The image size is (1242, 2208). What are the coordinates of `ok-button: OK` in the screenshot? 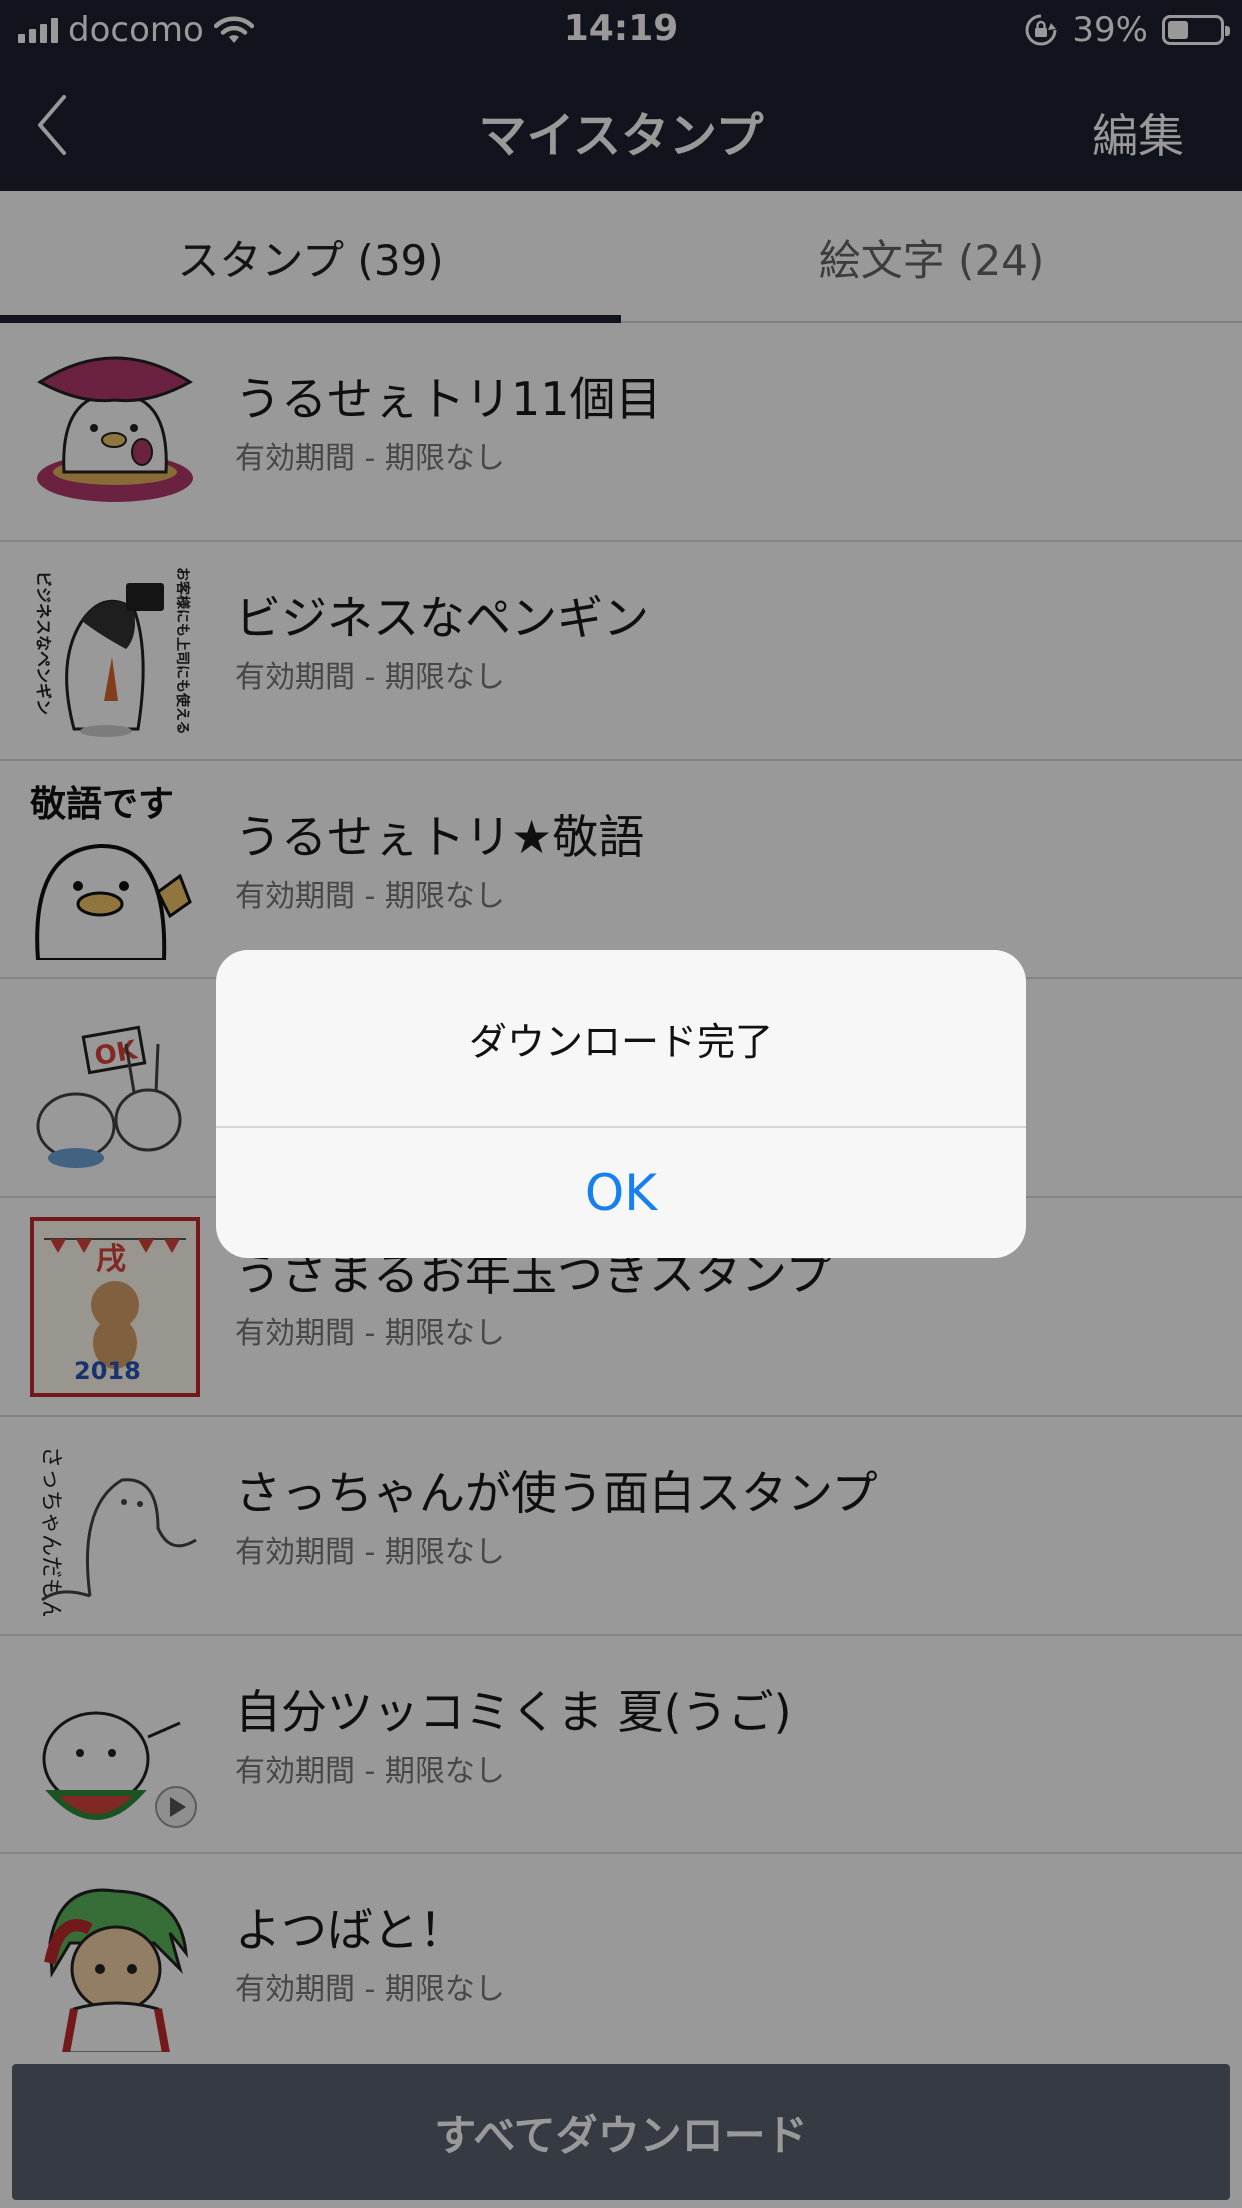 It's located at (621, 1193).